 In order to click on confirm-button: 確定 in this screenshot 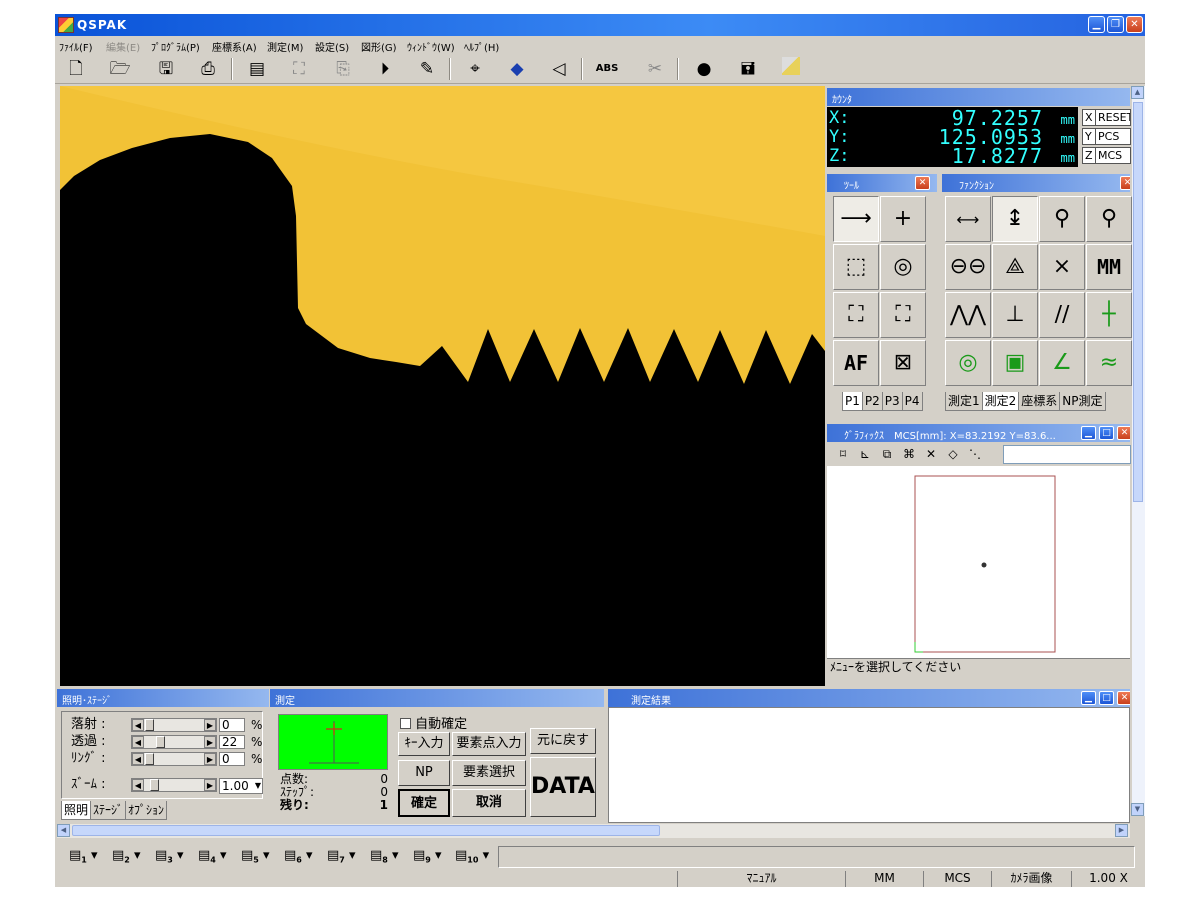, I will do `click(424, 803)`.